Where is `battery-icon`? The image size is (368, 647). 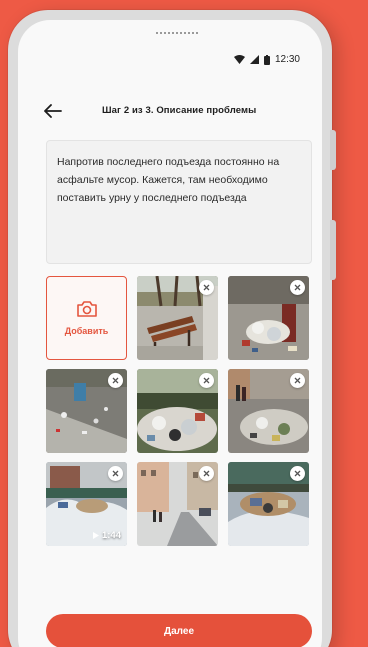 battery-icon is located at coordinates (266, 59).